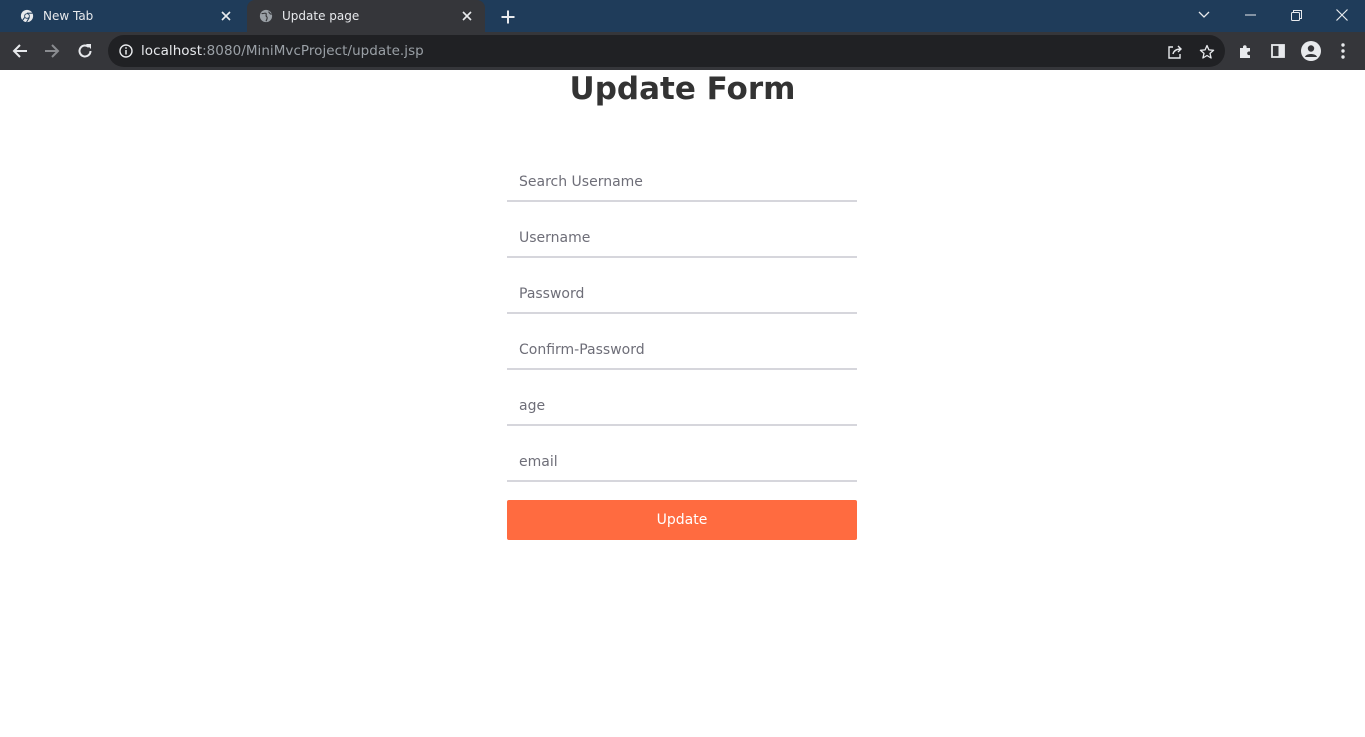 The width and height of the screenshot is (1365, 737). I want to click on tab-search-button, so click(1204, 15).